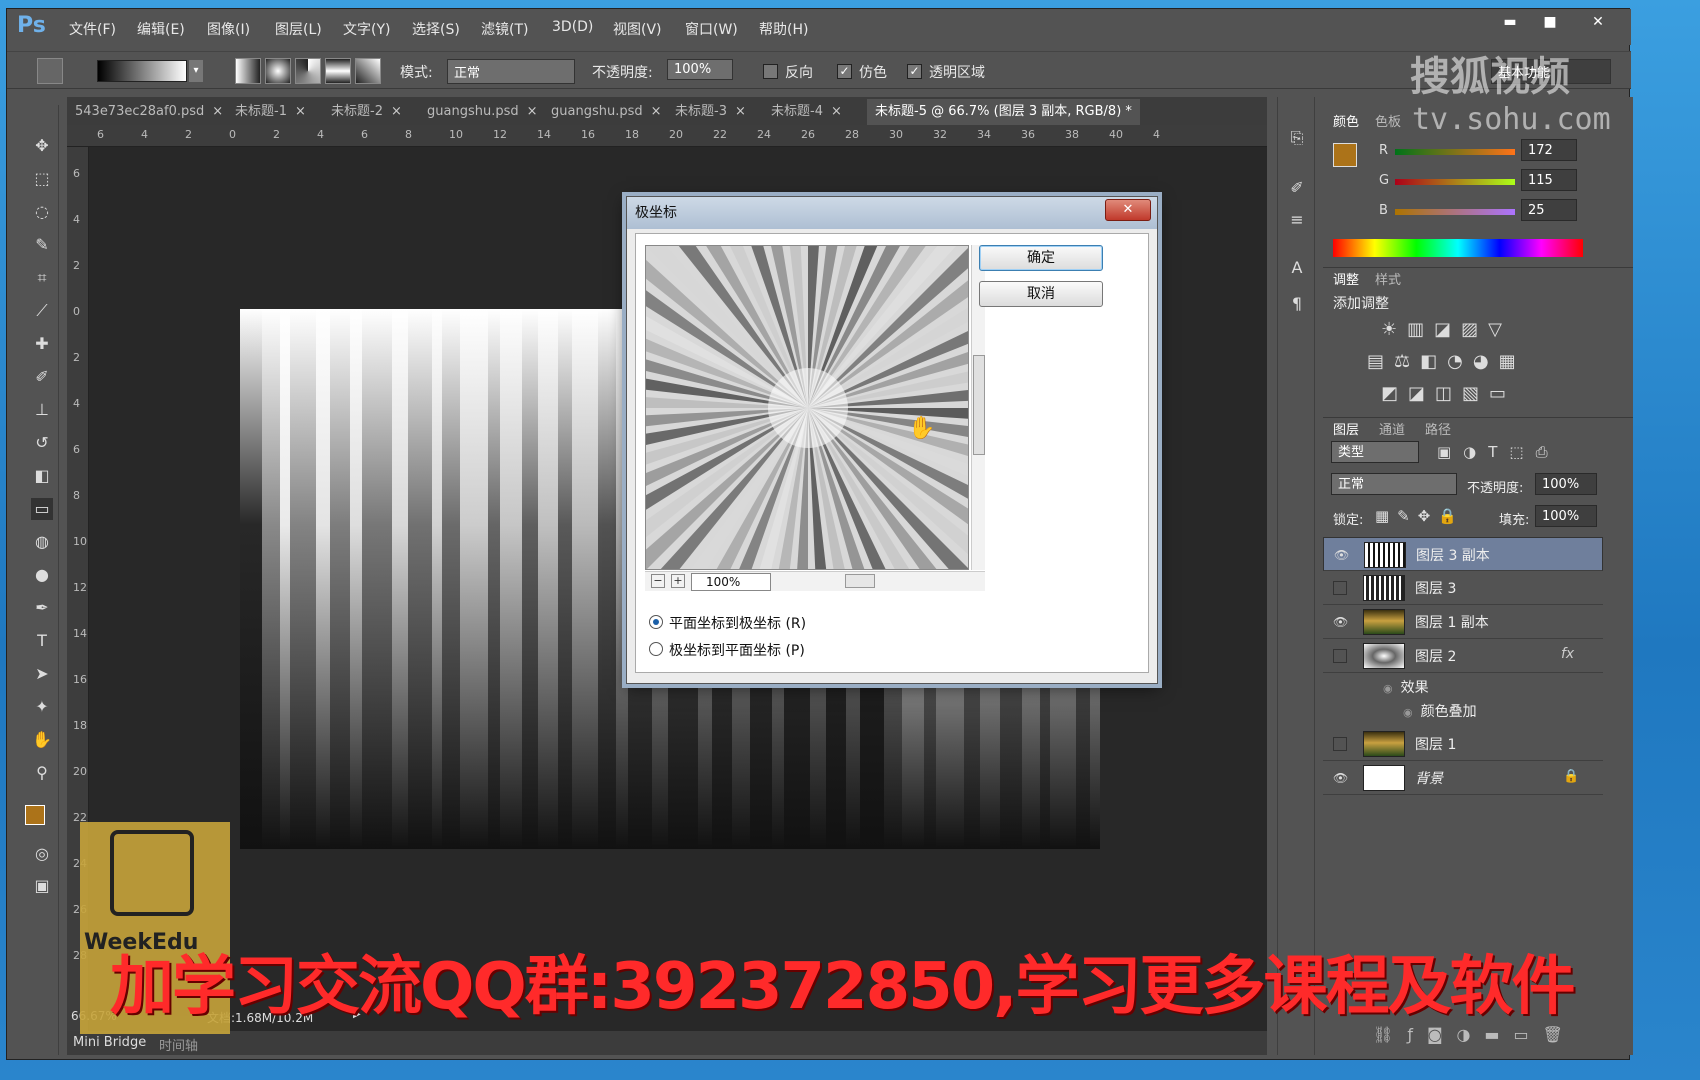 The height and width of the screenshot is (1080, 1700). Describe the element at coordinates (979, 405) in the screenshot. I see `scrollbar-thumb` at that location.